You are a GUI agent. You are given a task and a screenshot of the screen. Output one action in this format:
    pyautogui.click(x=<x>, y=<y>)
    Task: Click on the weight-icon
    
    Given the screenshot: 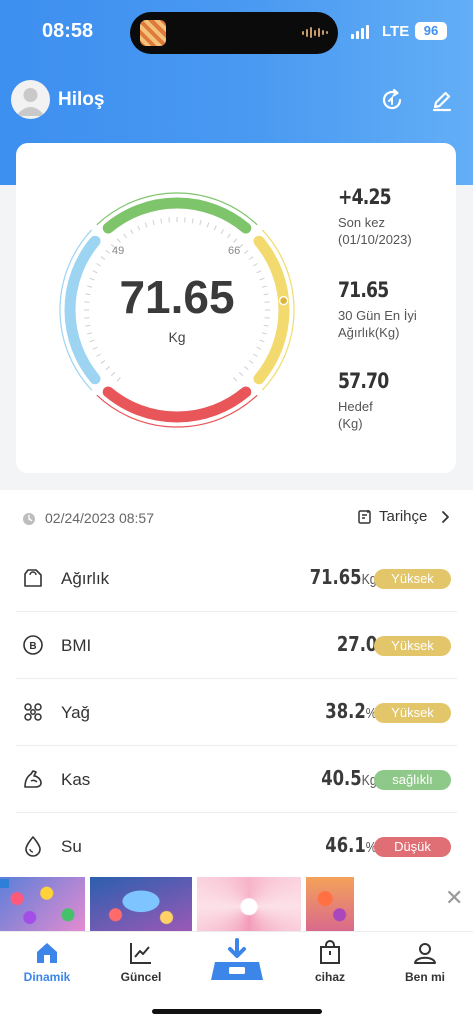 What is the action you would take?
    pyautogui.click(x=33, y=578)
    